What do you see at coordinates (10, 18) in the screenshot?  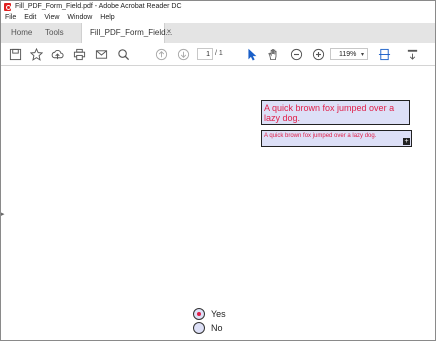 I see `menu-file: File` at bounding box center [10, 18].